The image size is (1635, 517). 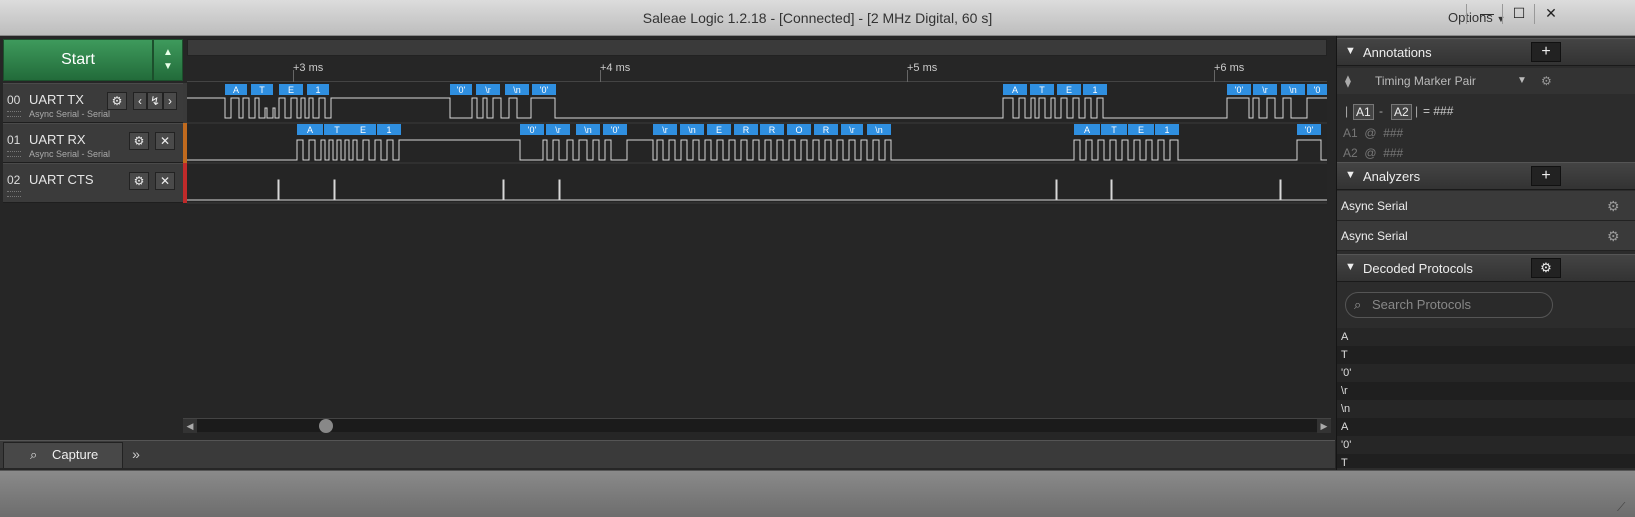 I want to click on channel-name: UART TX, so click(x=56, y=99).